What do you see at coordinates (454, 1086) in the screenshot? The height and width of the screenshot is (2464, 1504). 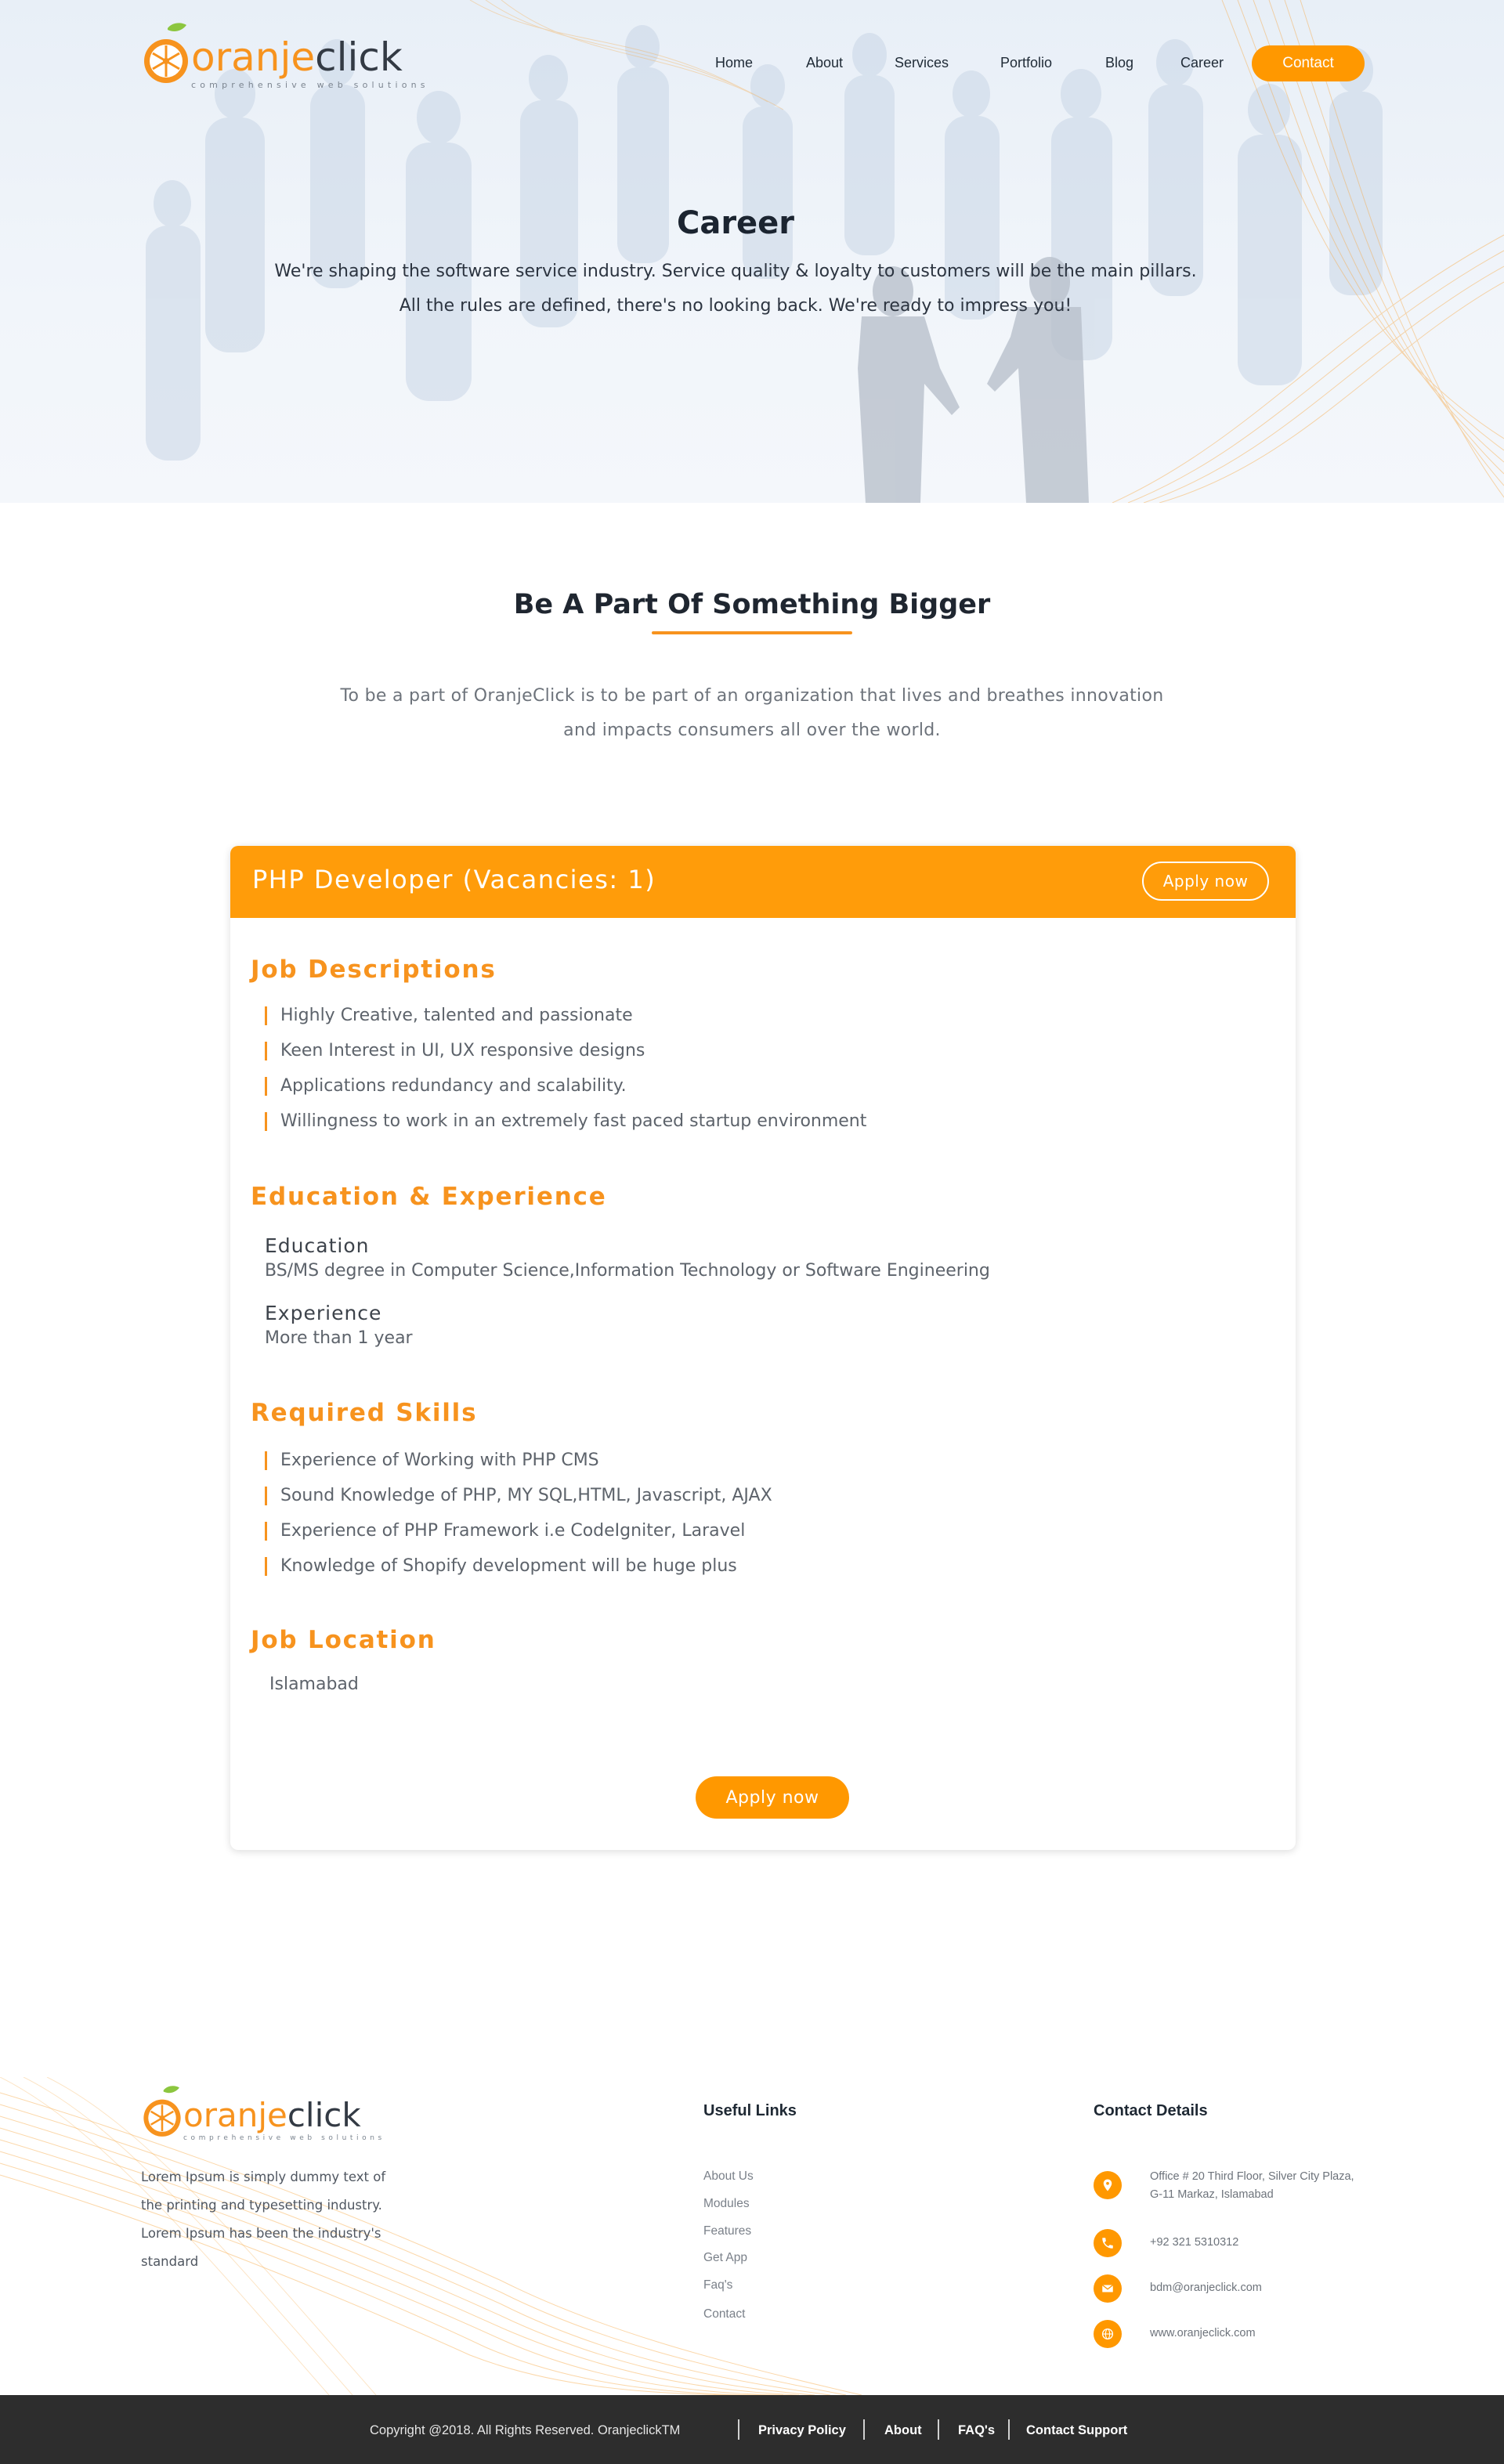 I see `job-description-text: Applications redundancy and scalability.` at bounding box center [454, 1086].